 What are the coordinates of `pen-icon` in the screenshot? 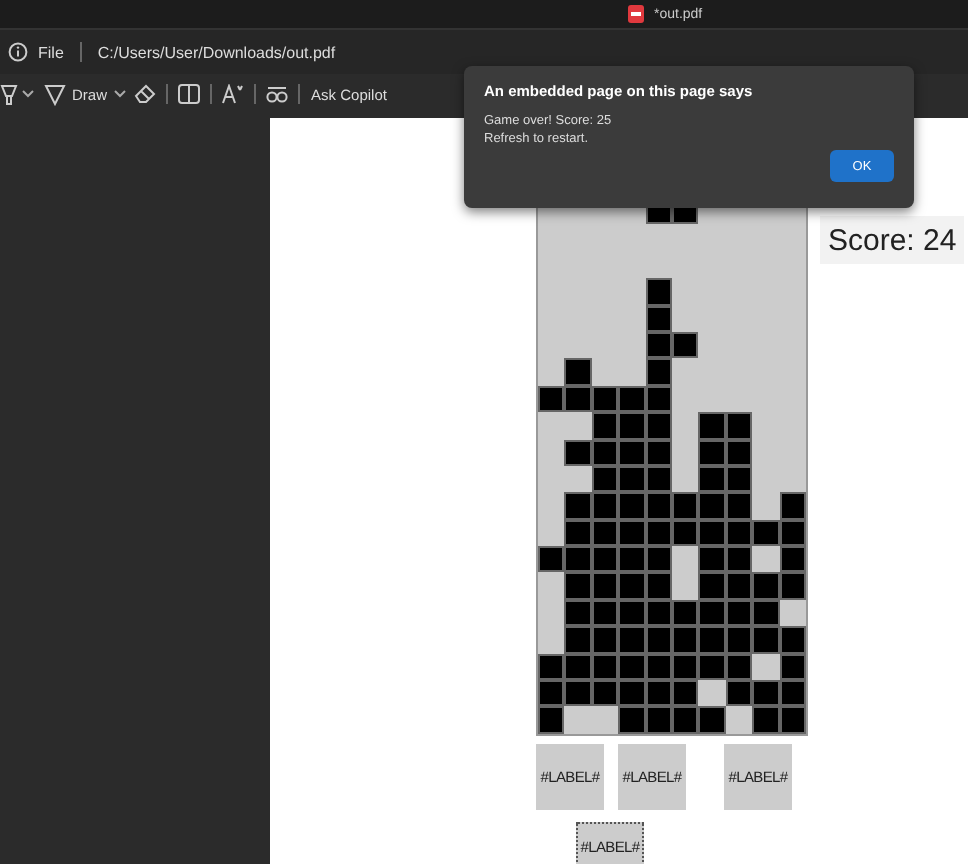 It's located at (55, 94).